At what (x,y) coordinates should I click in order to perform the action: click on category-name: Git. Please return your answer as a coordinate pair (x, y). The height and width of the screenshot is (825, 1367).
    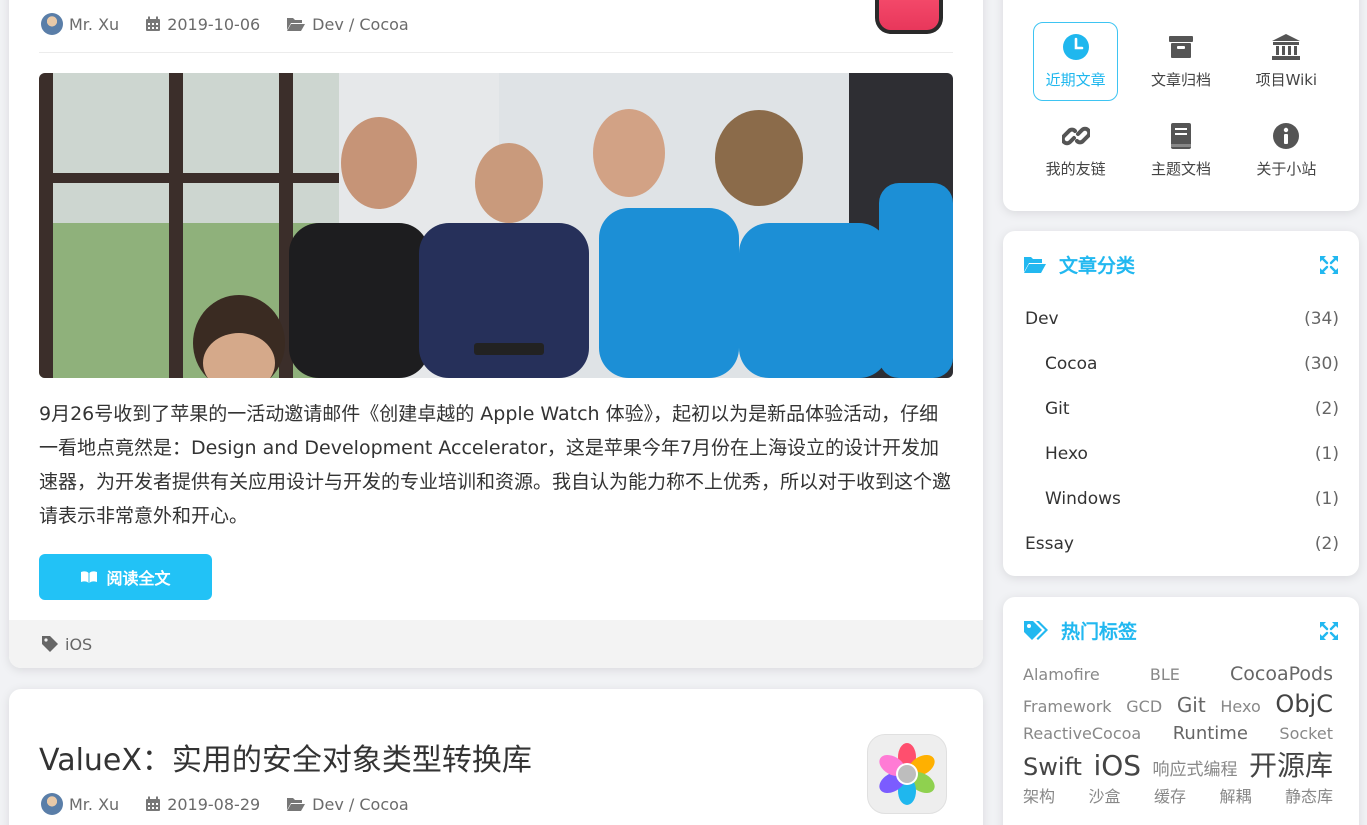
    Looking at the image, I should click on (1057, 408).